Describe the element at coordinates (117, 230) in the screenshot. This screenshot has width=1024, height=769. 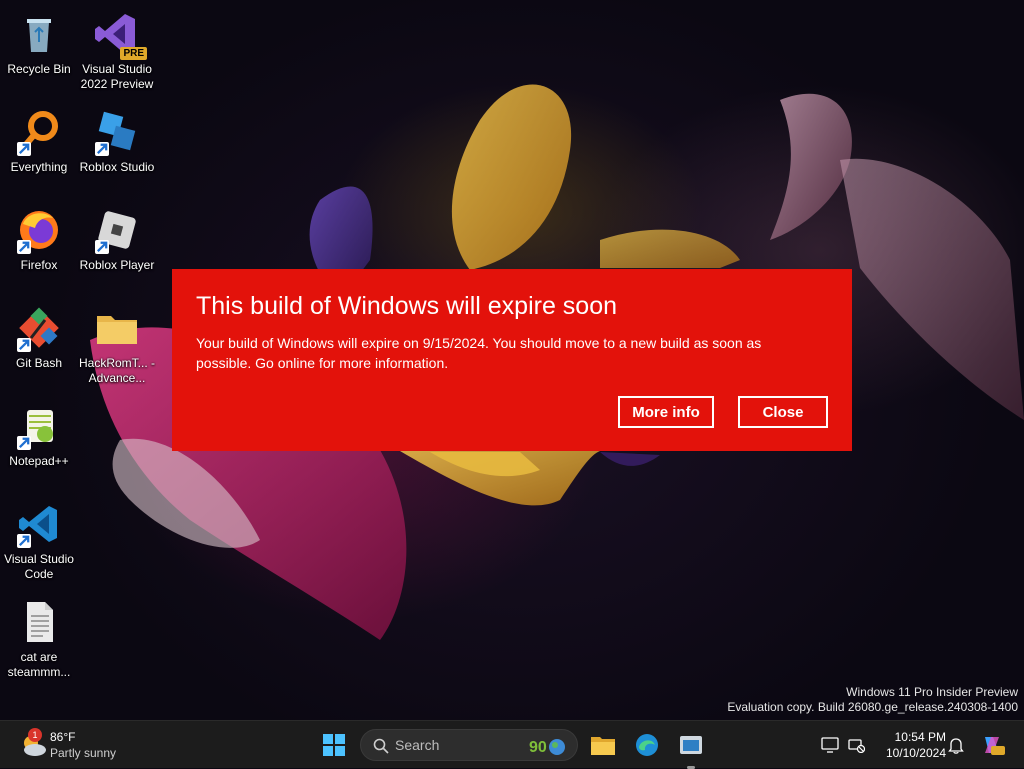
I see `roblox-player-icon` at that location.